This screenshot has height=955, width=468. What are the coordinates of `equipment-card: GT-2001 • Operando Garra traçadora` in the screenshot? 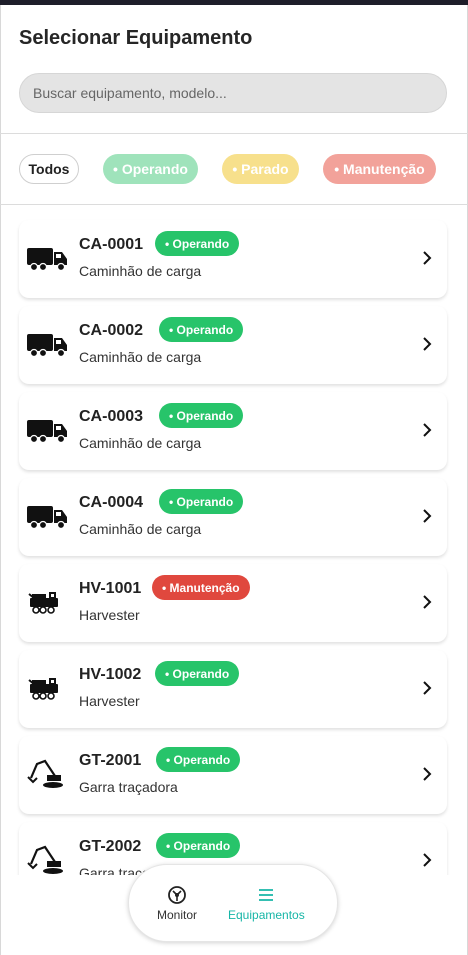 It's located at (233, 775).